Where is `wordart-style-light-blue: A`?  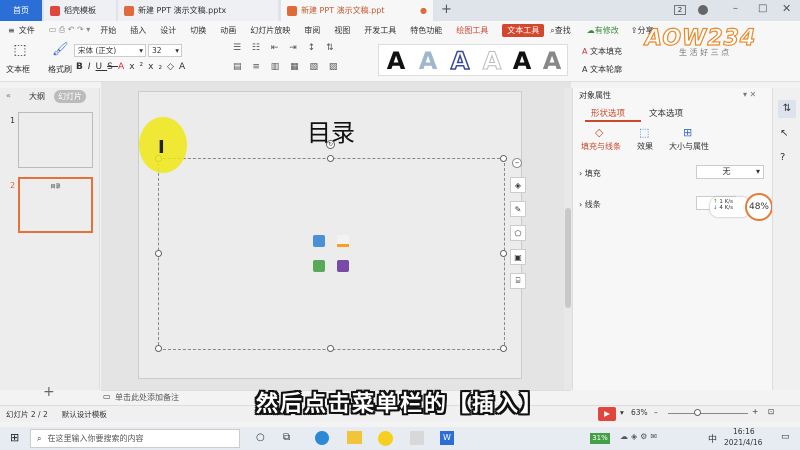
wordart-style-light-blue: A is located at coordinates (428, 61).